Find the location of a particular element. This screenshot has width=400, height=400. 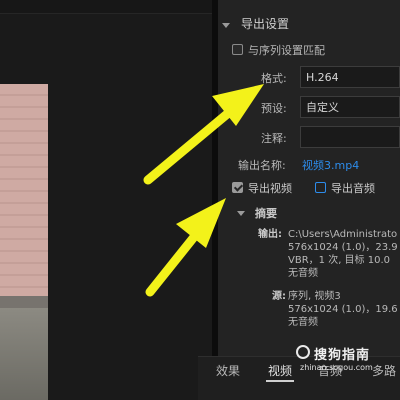

preset-value: 自定义 is located at coordinates (322, 107).